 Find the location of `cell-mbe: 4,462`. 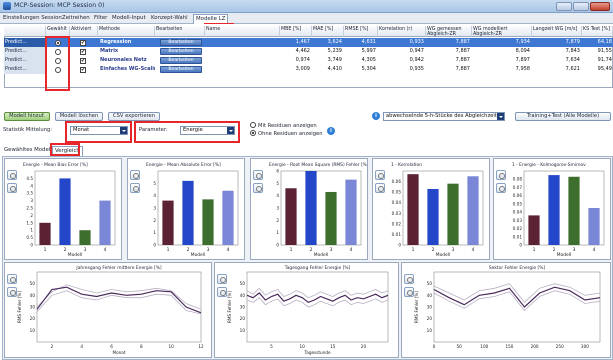

cell-mbe: 4,462 is located at coordinates (302, 51).